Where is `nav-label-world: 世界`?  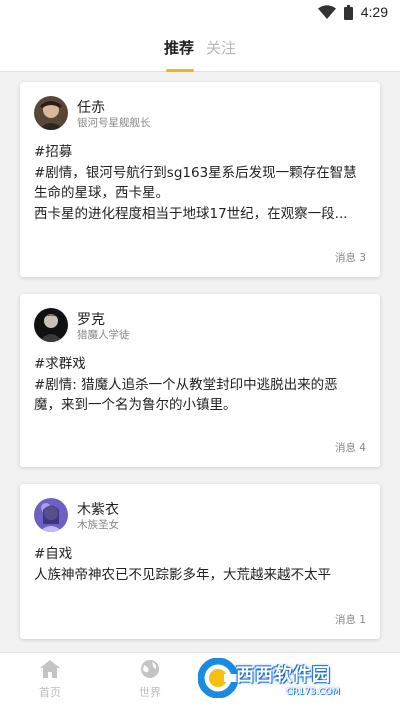
nav-label-world: 世界 is located at coordinates (150, 692).